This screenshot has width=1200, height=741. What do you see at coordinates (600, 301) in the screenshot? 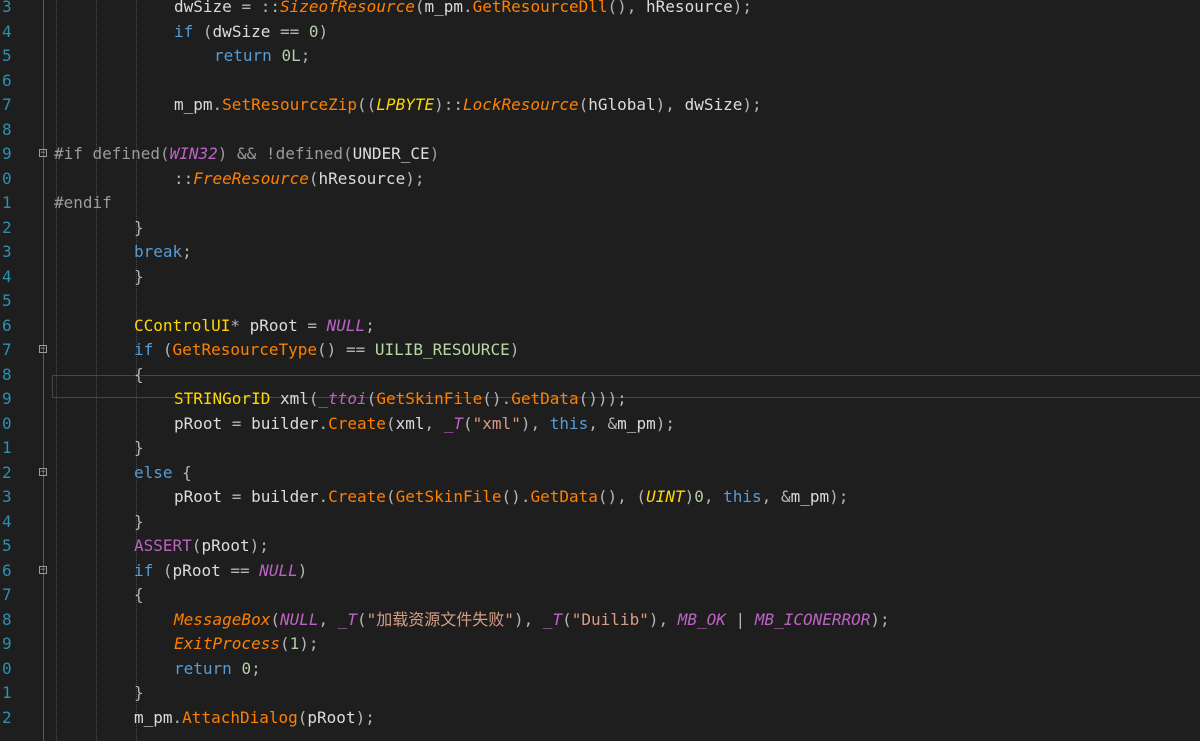
I see `code-line: 5` at bounding box center [600, 301].